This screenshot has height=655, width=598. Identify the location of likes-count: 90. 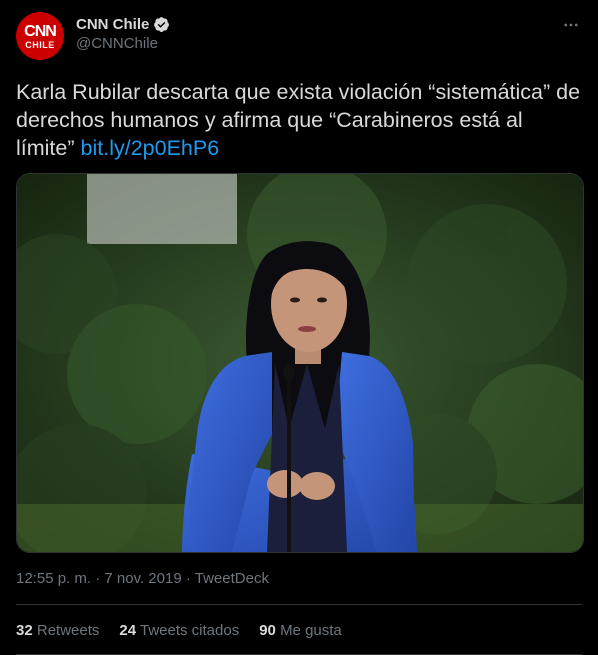
(267, 630).